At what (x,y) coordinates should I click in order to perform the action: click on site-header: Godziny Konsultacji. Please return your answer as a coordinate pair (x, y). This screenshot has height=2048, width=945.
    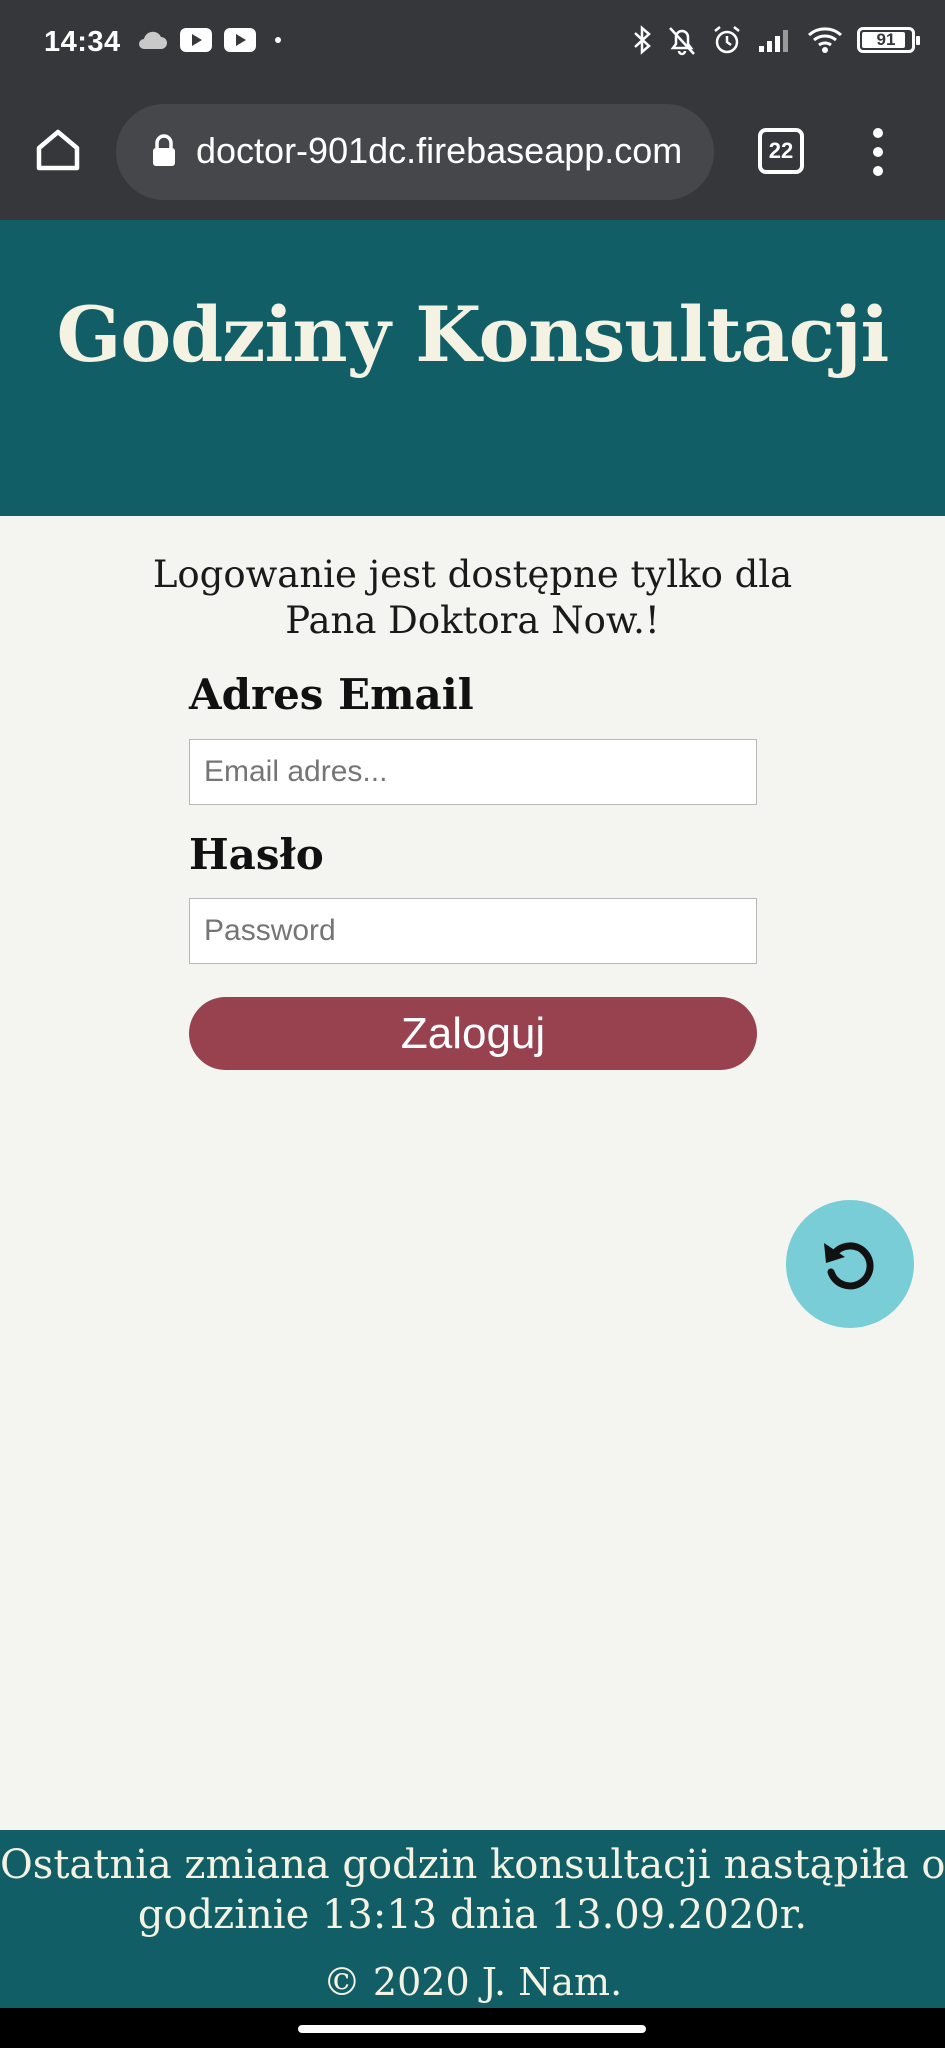
    Looking at the image, I should click on (472, 368).